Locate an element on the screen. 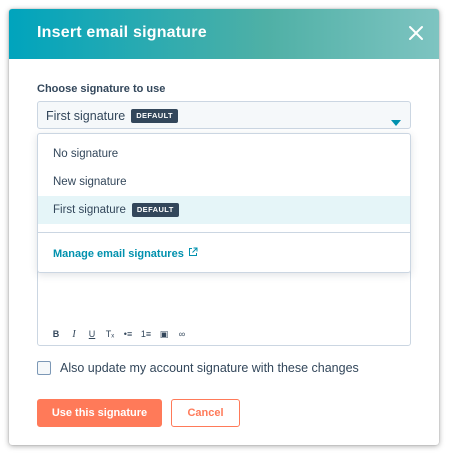  option-label: First signature is located at coordinates (89, 210).